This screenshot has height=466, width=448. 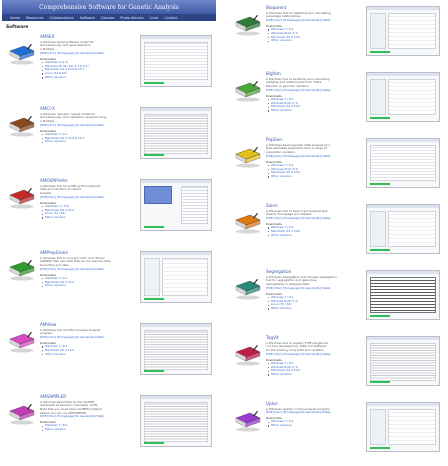 What do you see at coordinates (170, 18) in the screenshot?
I see `nav-item: Contact` at bounding box center [170, 18].